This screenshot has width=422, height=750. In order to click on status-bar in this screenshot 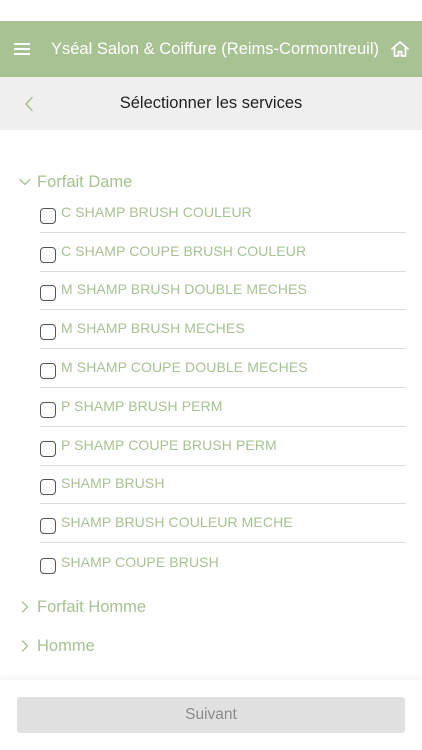, I will do `click(211, 10)`.